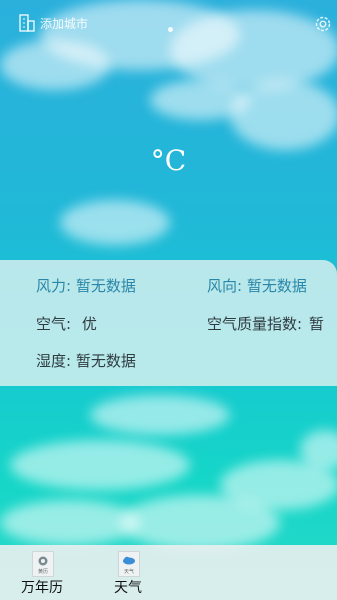 This screenshot has height=600, width=337. What do you see at coordinates (89, 324) in the screenshot?
I see `air-value: 优` at bounding box center [89, 324].